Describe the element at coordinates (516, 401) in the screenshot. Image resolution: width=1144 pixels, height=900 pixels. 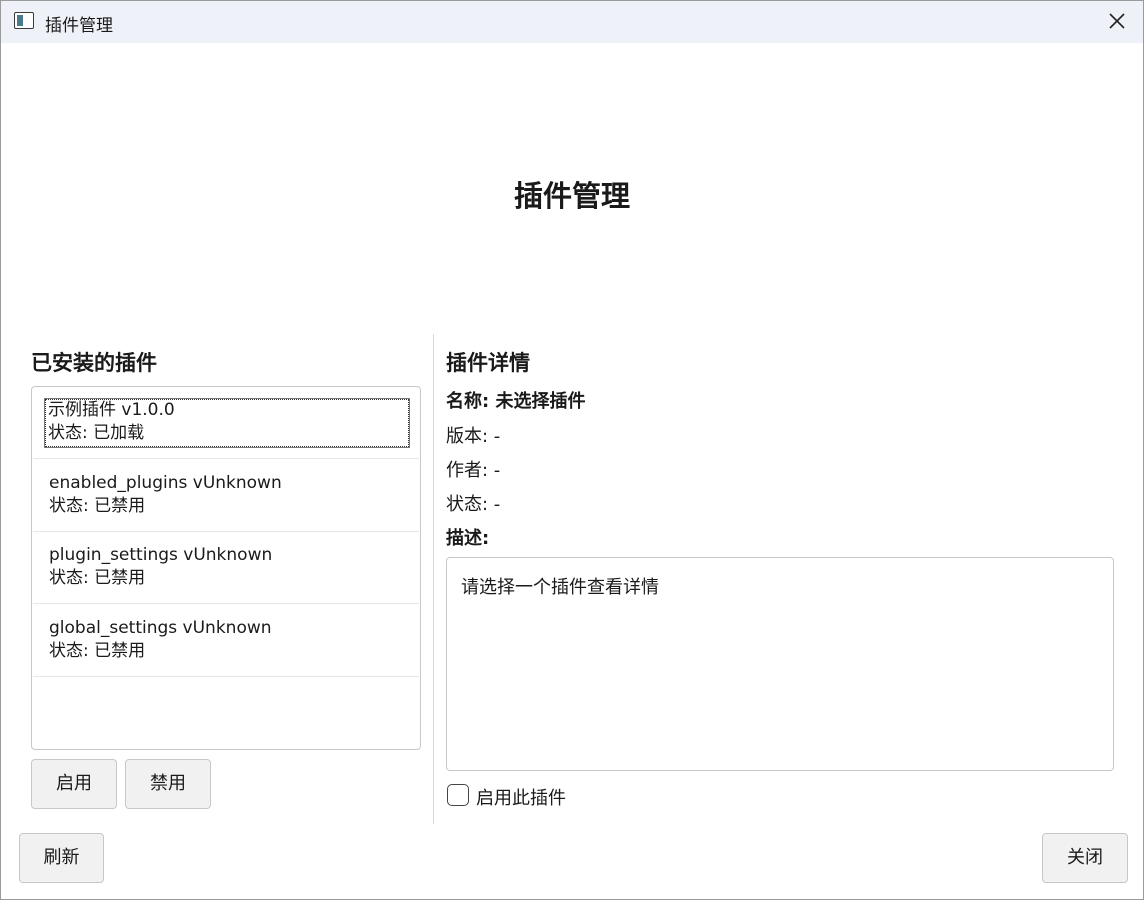
I see `detail-name: 名称: 未选择插件` at that location.